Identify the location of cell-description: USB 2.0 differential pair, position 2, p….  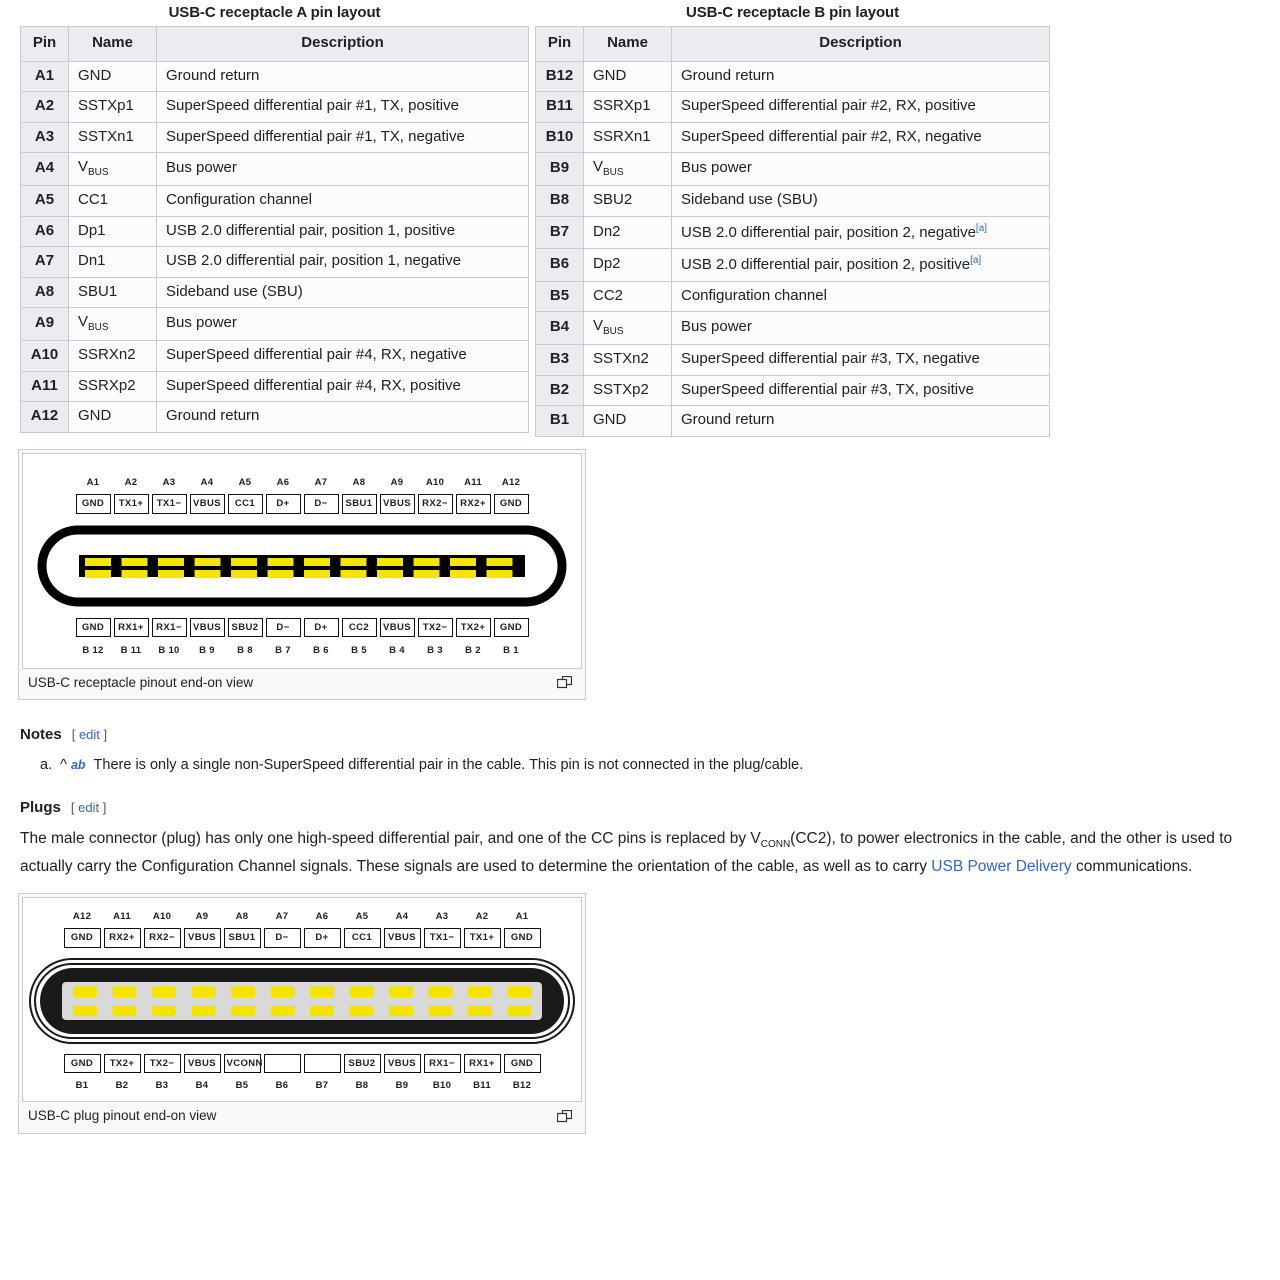
(860, 265).